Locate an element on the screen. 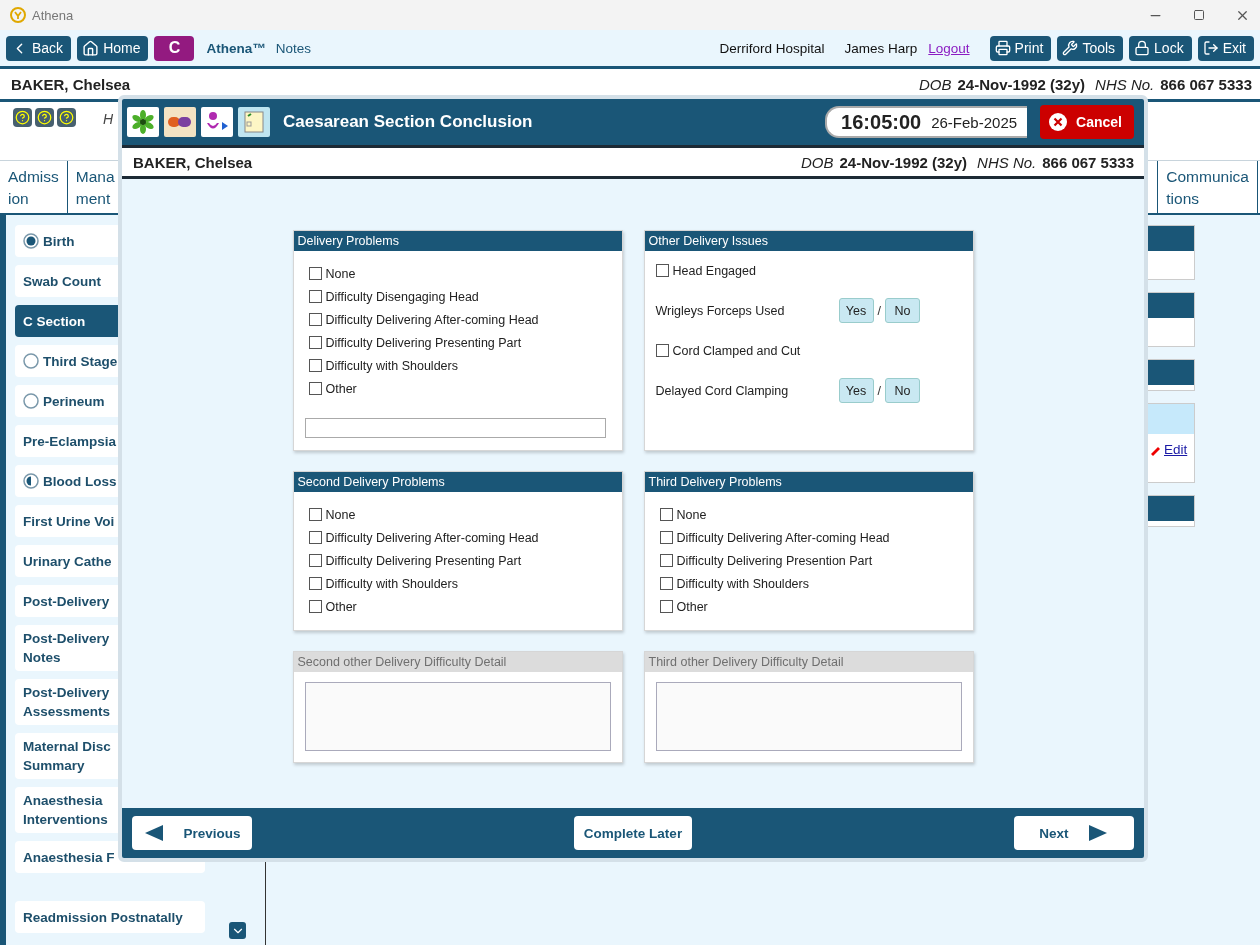  lock-icon is located at coordinates (1142, 48).